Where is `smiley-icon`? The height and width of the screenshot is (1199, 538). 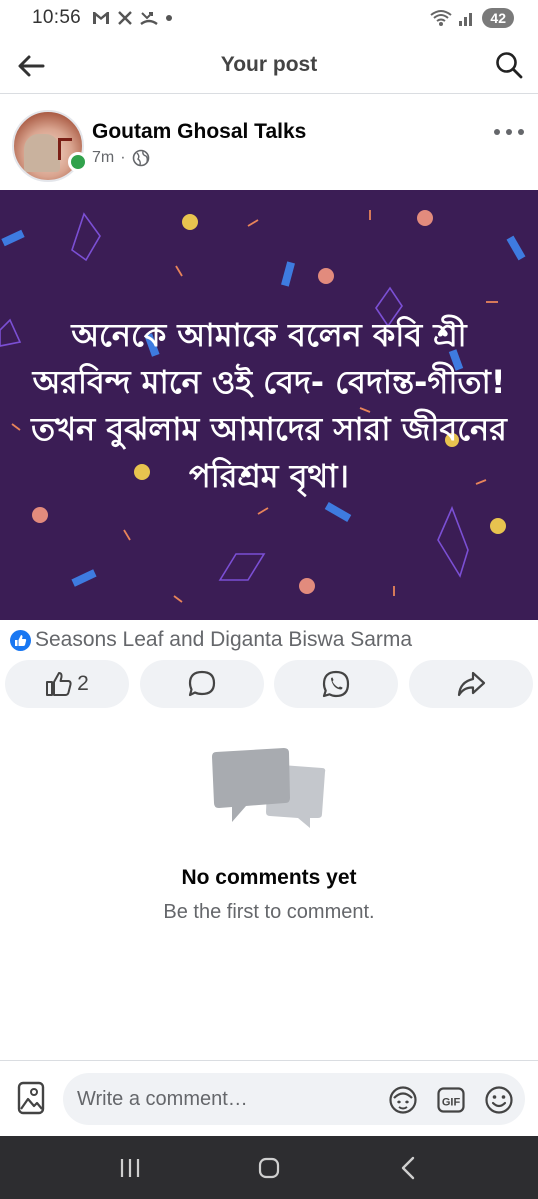 smiley-icon is located at coordinates (499, 1100).